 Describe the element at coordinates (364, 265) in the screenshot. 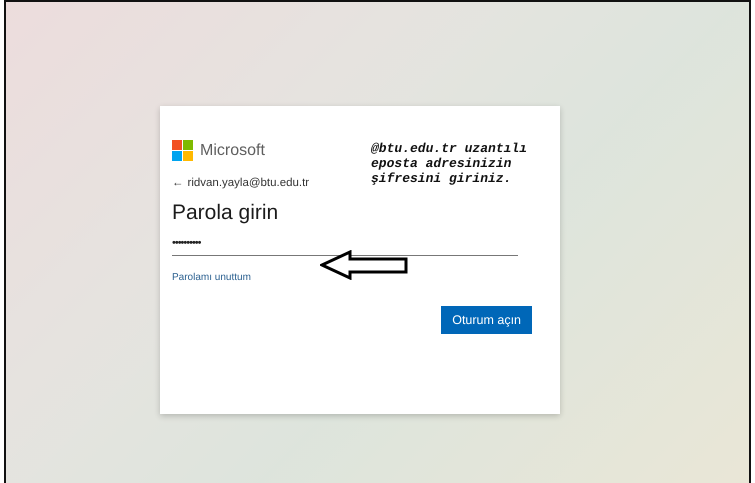

I see `arrow-icon` at that location.